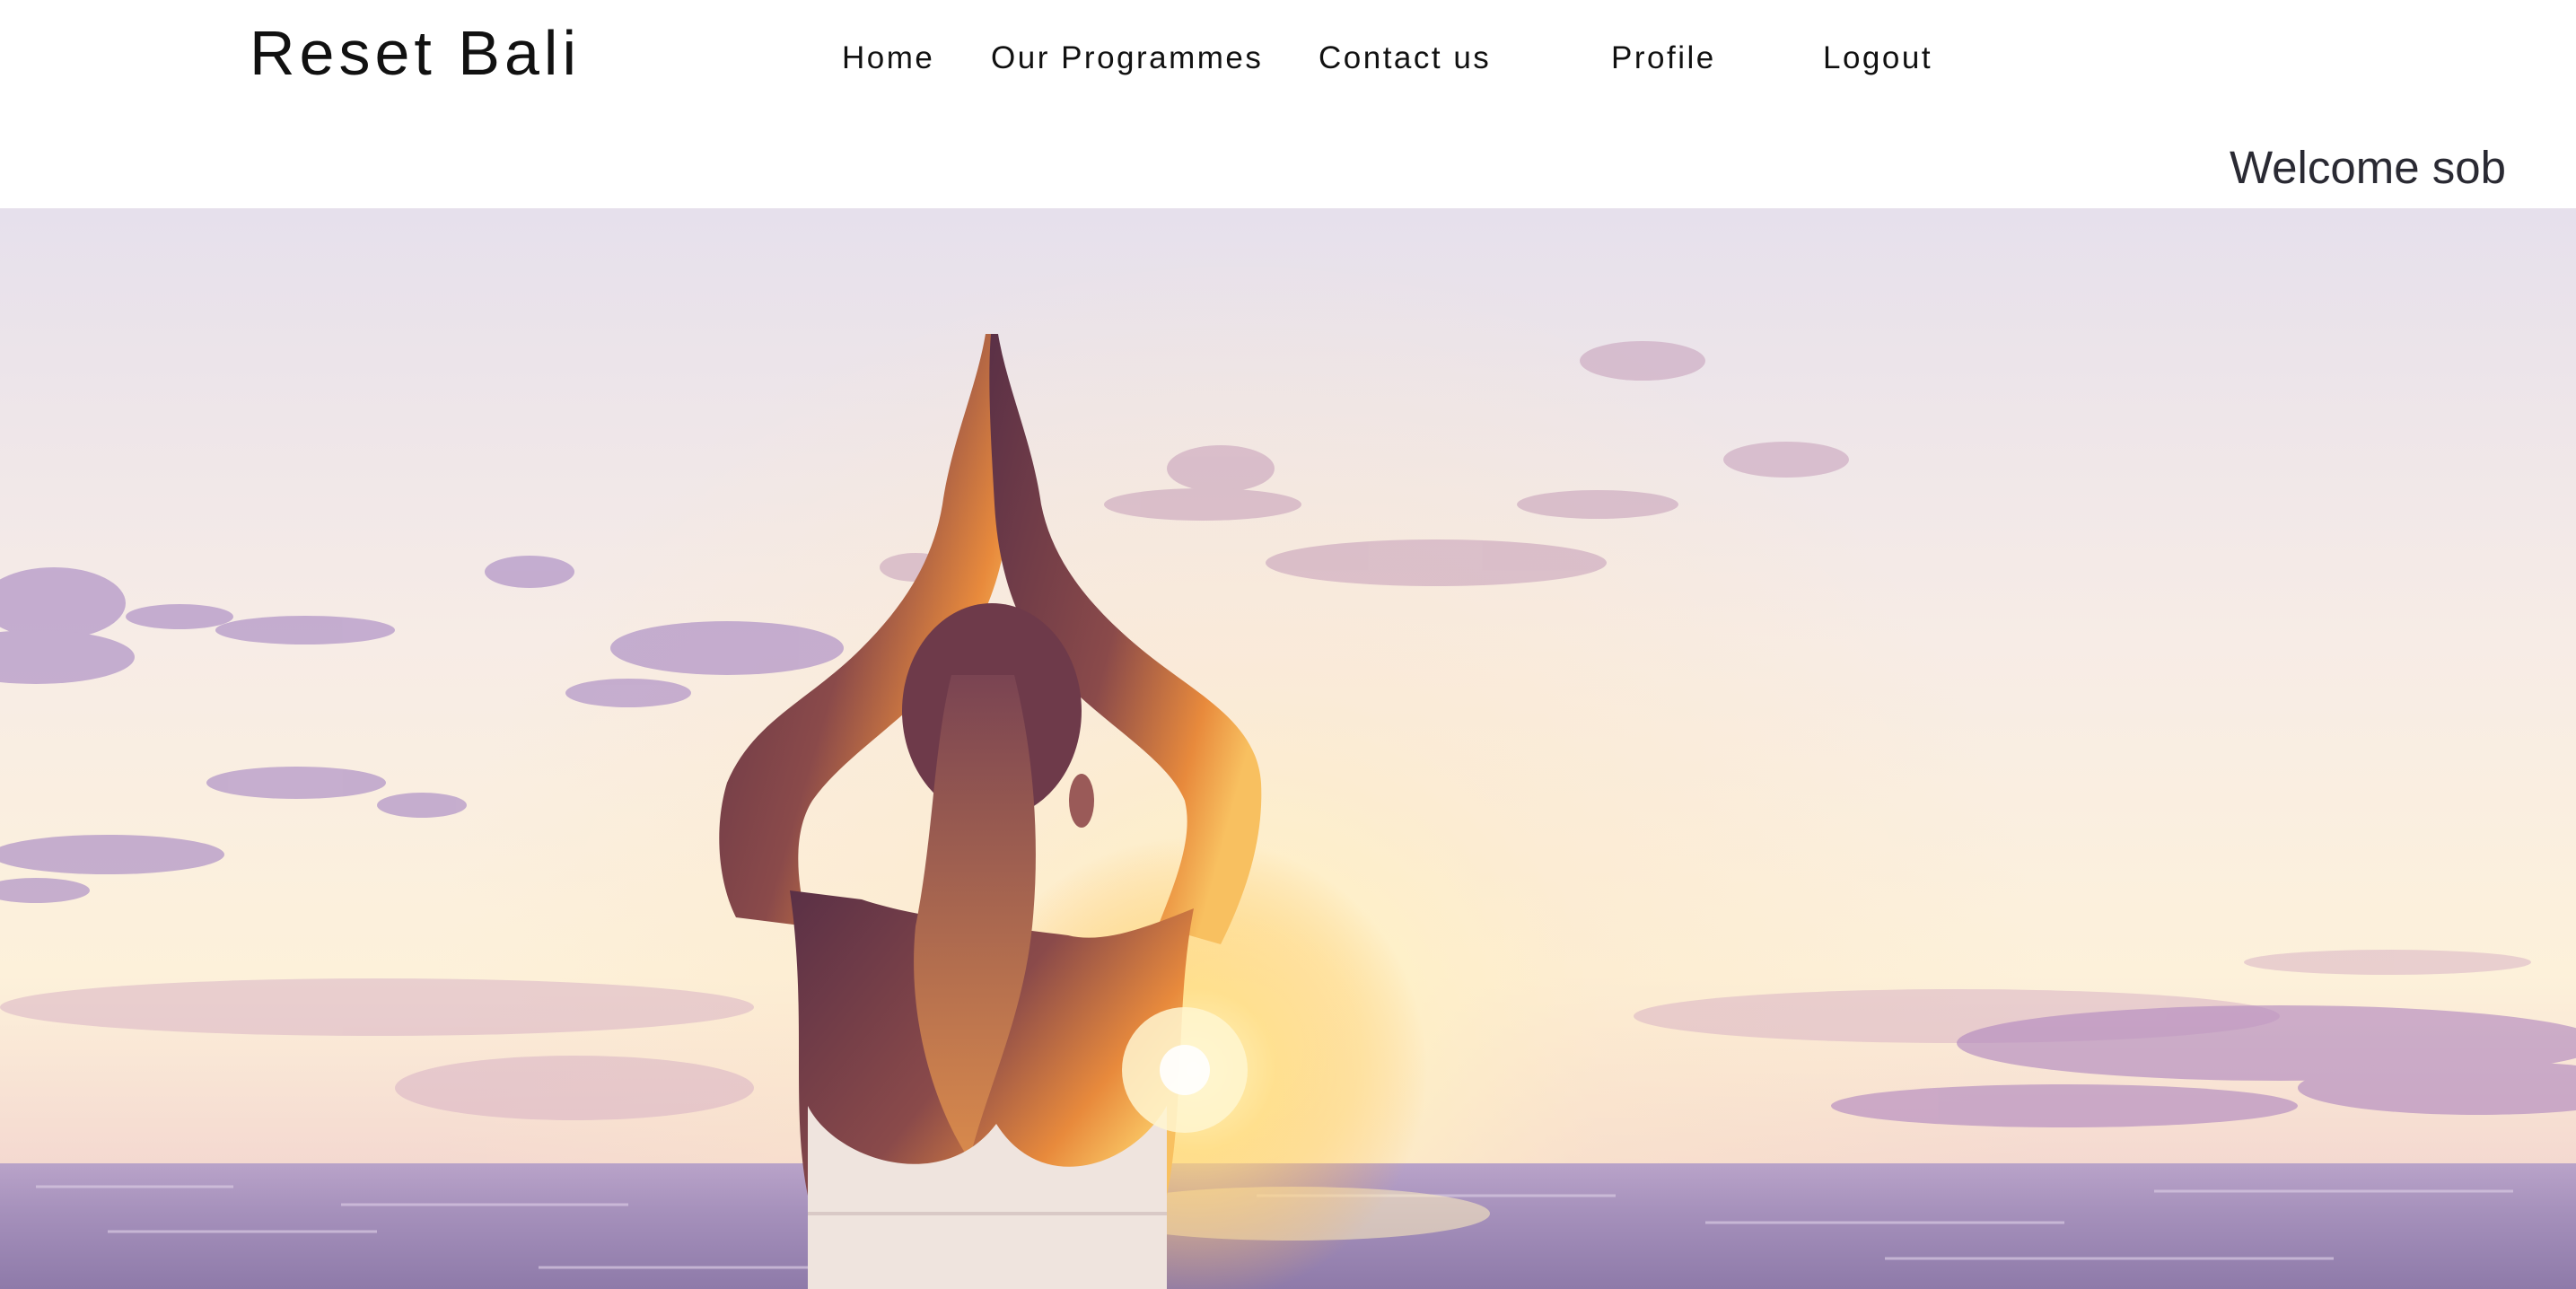  I want to click on nav-profile-link: Profile, so click(1663, 58).